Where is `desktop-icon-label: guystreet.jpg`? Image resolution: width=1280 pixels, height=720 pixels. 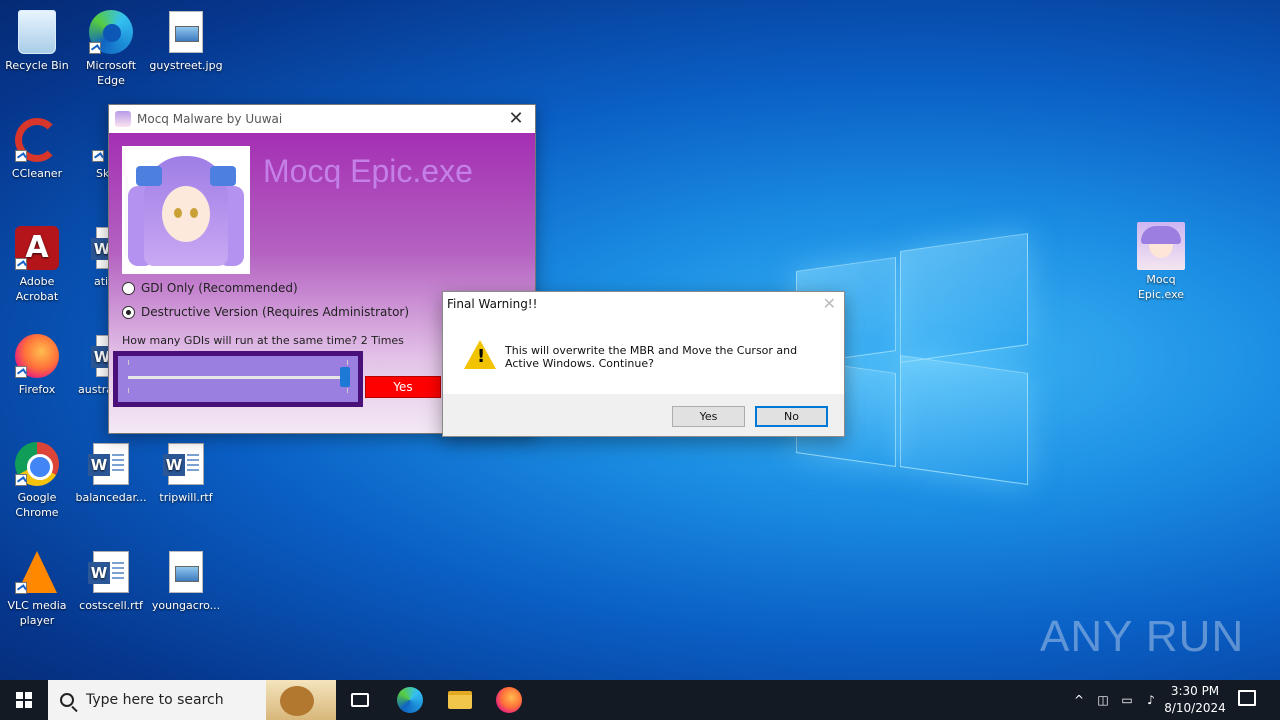
desktop-icon-label: guystreet.jpg is located at coordinates (186, 65).